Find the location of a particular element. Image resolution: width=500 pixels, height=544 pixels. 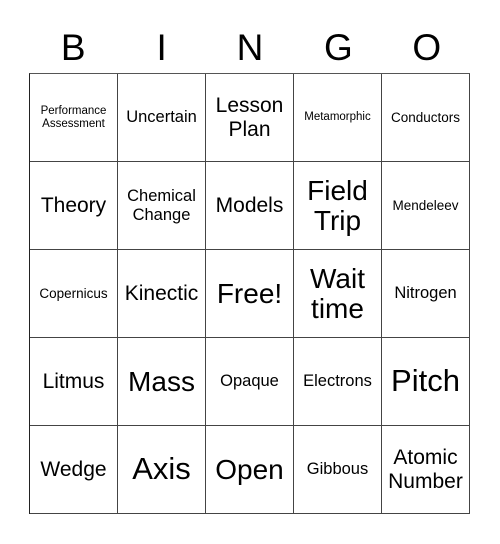

bingo-cell: Performance Assessment is located at coordinates (74, 118).